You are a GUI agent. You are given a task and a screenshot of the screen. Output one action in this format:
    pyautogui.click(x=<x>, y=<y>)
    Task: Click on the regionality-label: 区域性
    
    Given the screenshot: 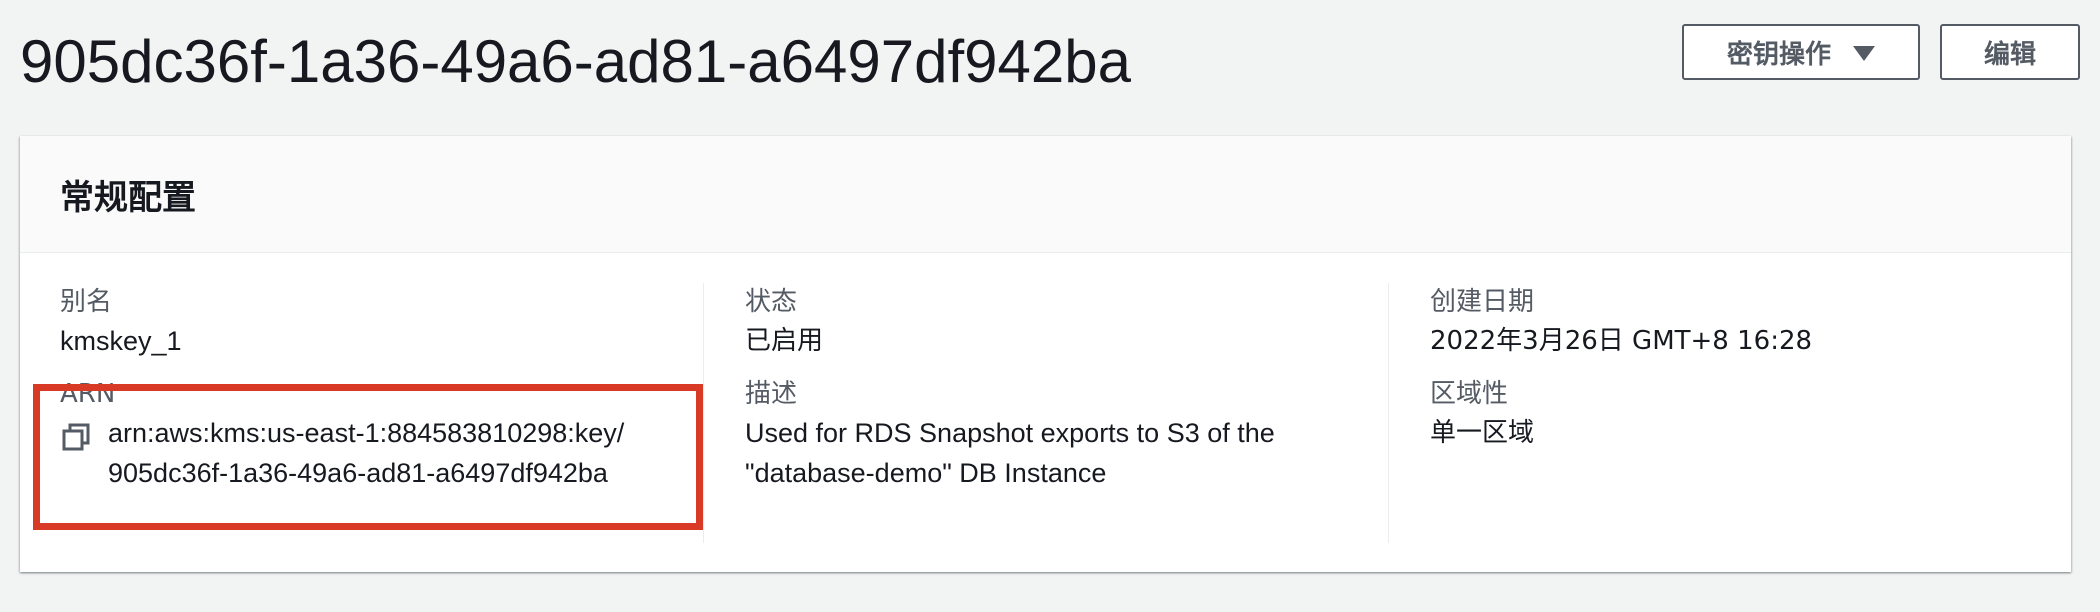 What is the action you would take?
    pyautogui.click(x=1469, y=394)
    